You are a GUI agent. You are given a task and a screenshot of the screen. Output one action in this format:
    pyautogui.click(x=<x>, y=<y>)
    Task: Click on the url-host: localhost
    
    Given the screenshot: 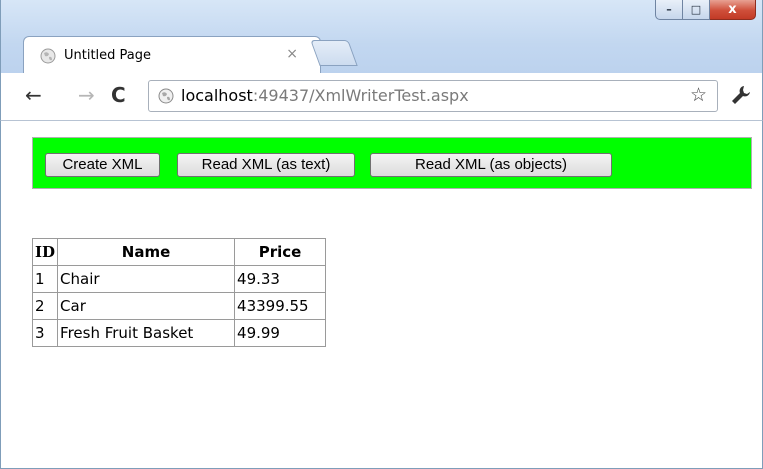 What is the action you would take?
    pyautogui.click(x=217, y=95)
    